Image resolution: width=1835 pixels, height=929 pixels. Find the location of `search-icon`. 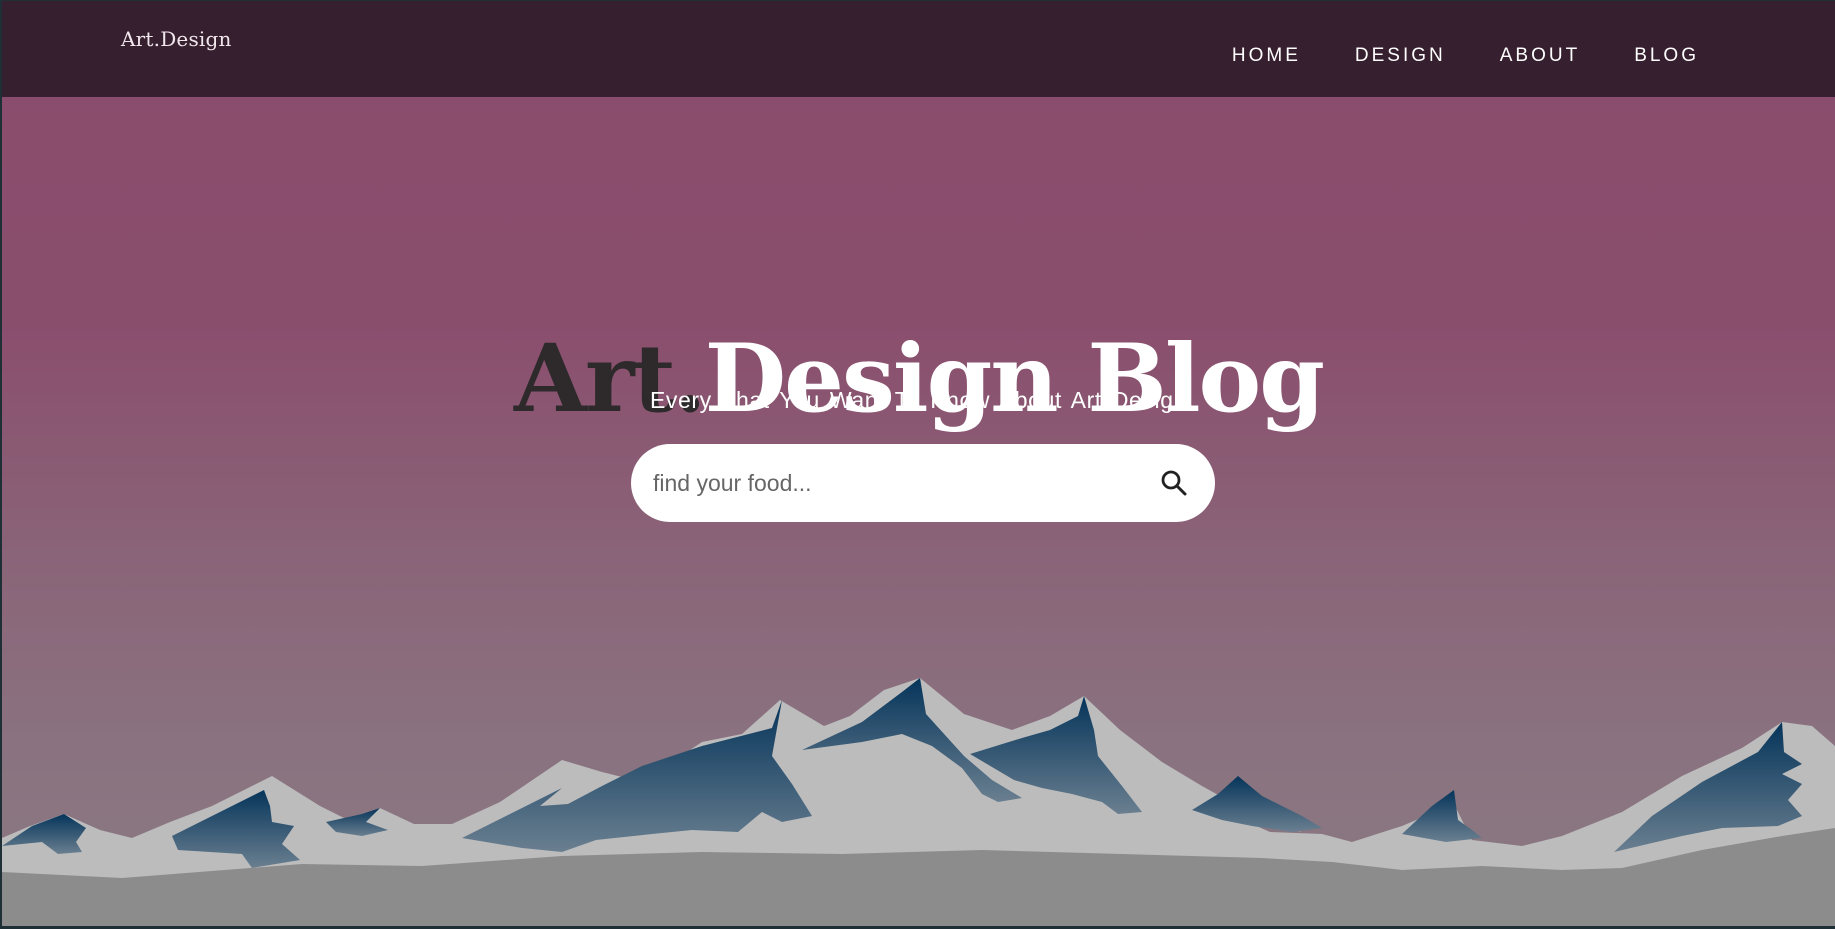

search-icon is located at coordinates (1174, 483).